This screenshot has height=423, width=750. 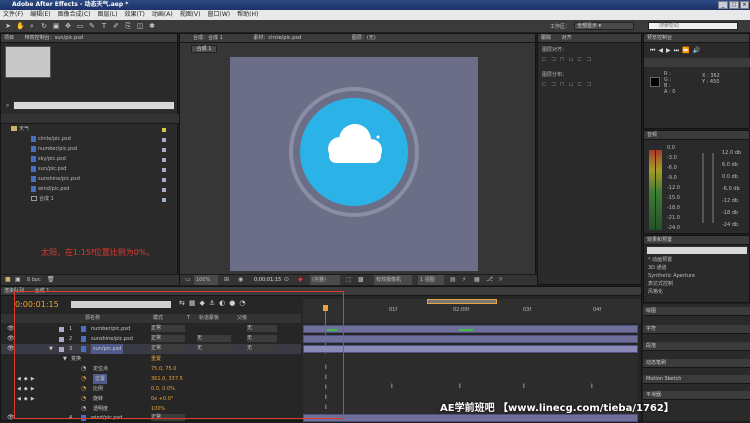 I want to click on paint-tab: 绘图, so click(x=696, y=311).